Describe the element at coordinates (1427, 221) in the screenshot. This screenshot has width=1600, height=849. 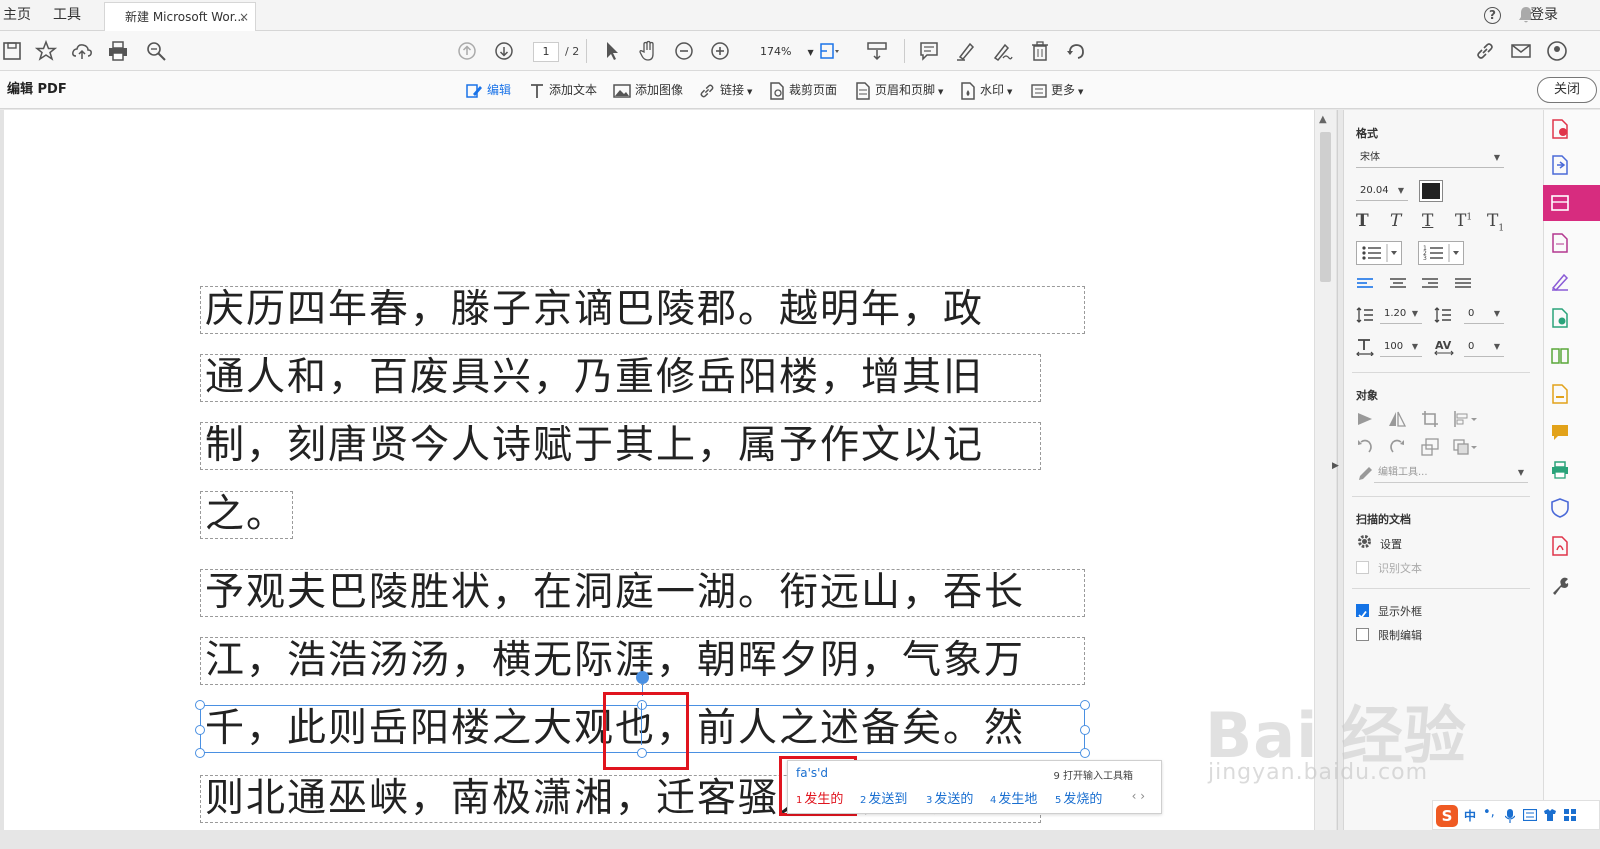
I see `underline-text-icon: T` at that location.